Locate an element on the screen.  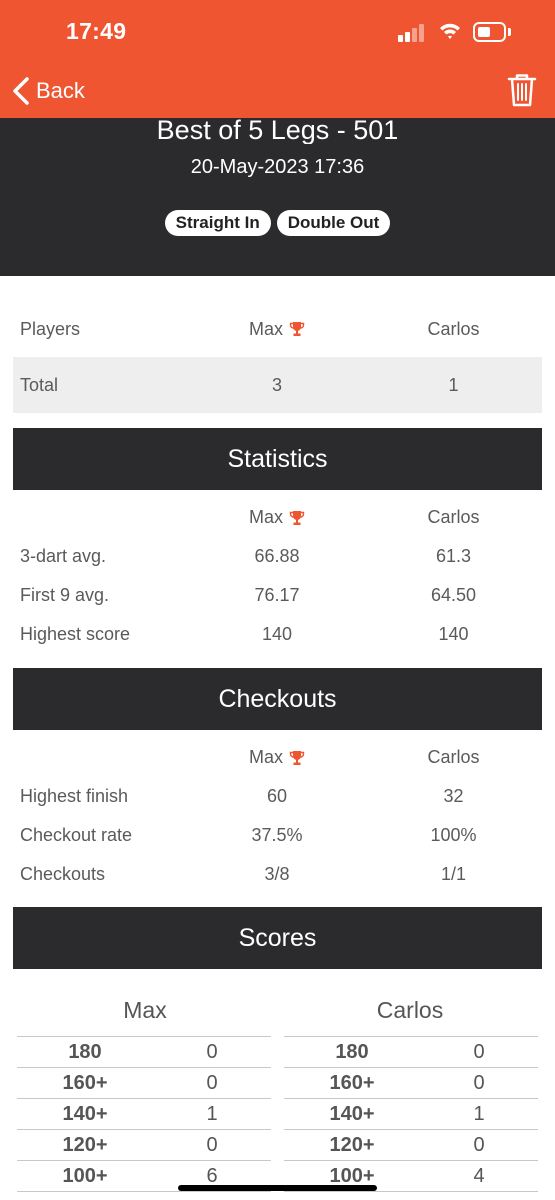
statistics-player2-name: Carlos is located at coordinates (453, 517).